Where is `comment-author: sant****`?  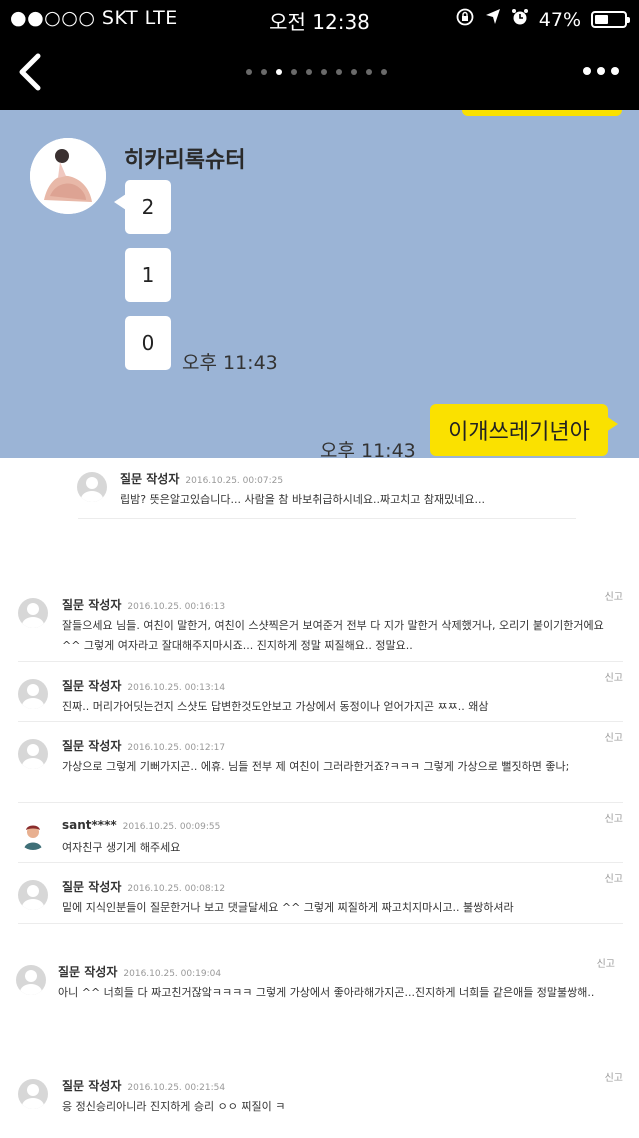
comment-author: sant**** is located at coordinates (89, 825).